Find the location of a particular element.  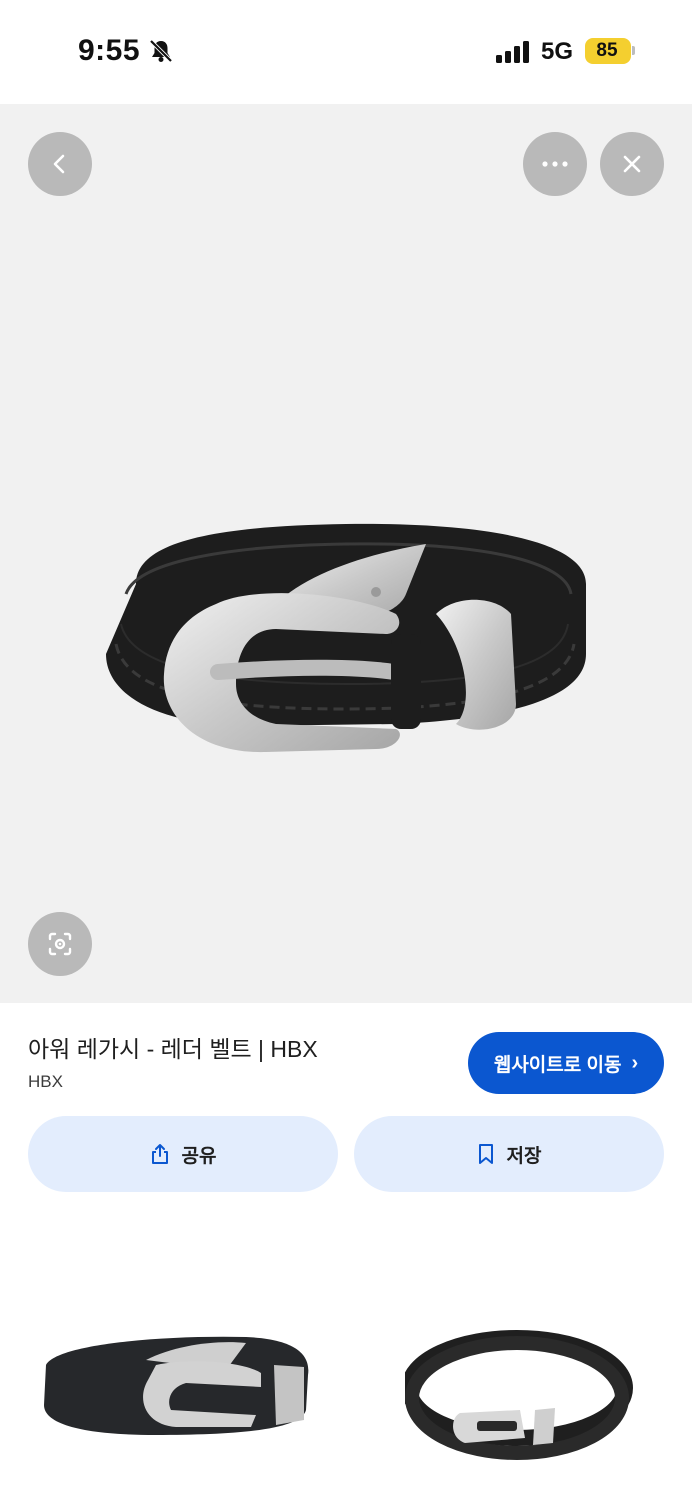

visit-website-label: 웹사이트로 이동 is located at coordinates (557, 1065).